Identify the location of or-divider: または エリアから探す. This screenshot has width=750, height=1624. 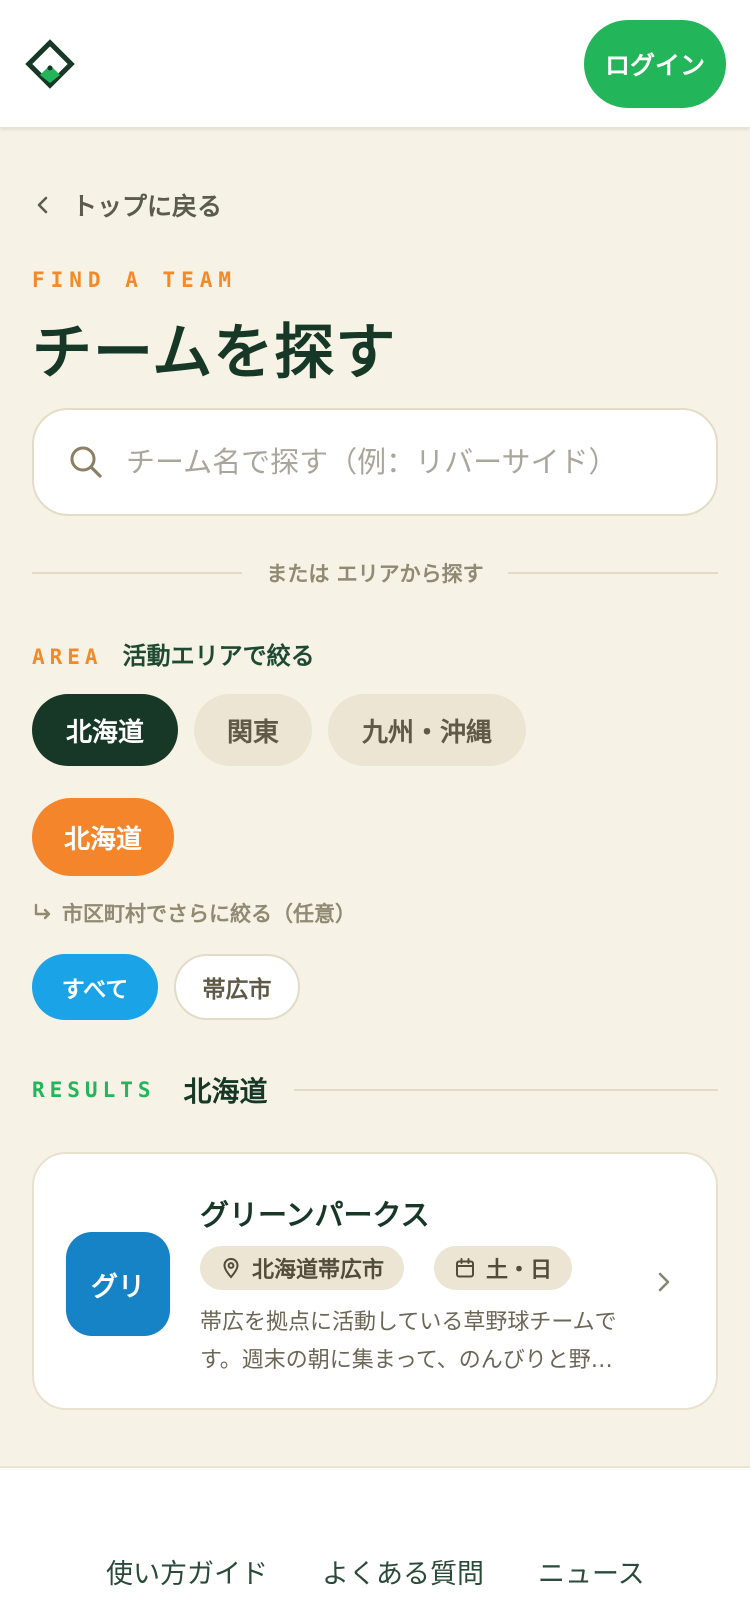
(375, 573).